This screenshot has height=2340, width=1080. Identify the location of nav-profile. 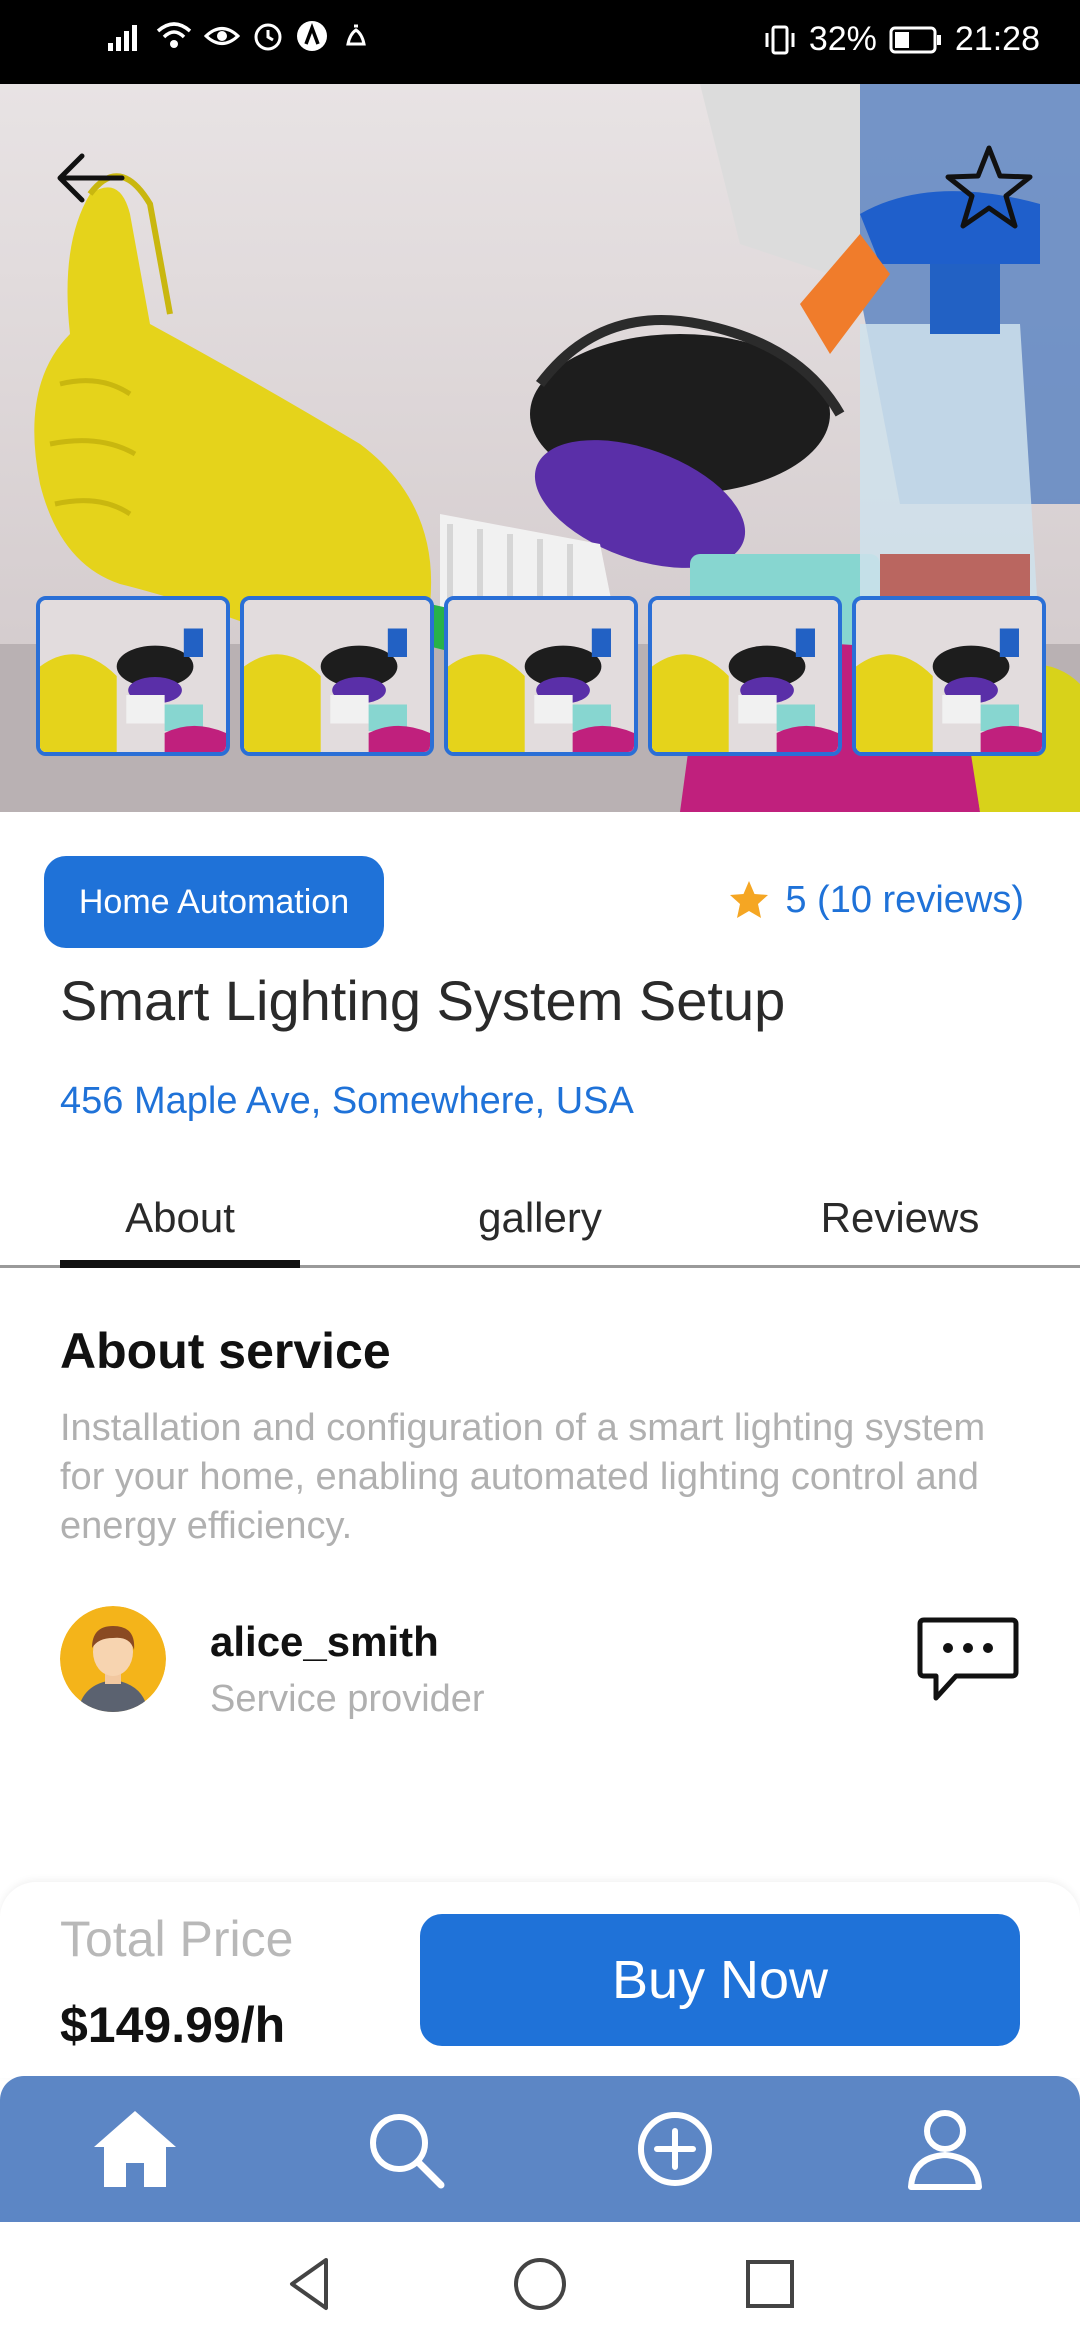
(945, 2149).